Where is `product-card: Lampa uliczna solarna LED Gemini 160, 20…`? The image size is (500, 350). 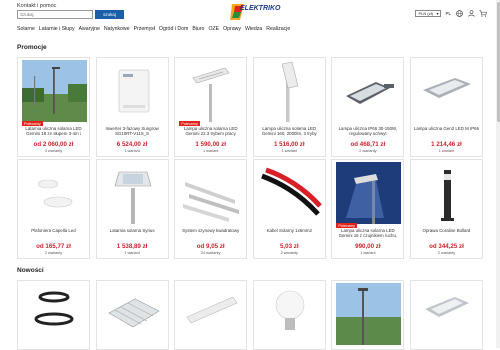 product-card: Lampa uliczna solarna LED Gemini 160, 20… is located at coordinates (289, 107).